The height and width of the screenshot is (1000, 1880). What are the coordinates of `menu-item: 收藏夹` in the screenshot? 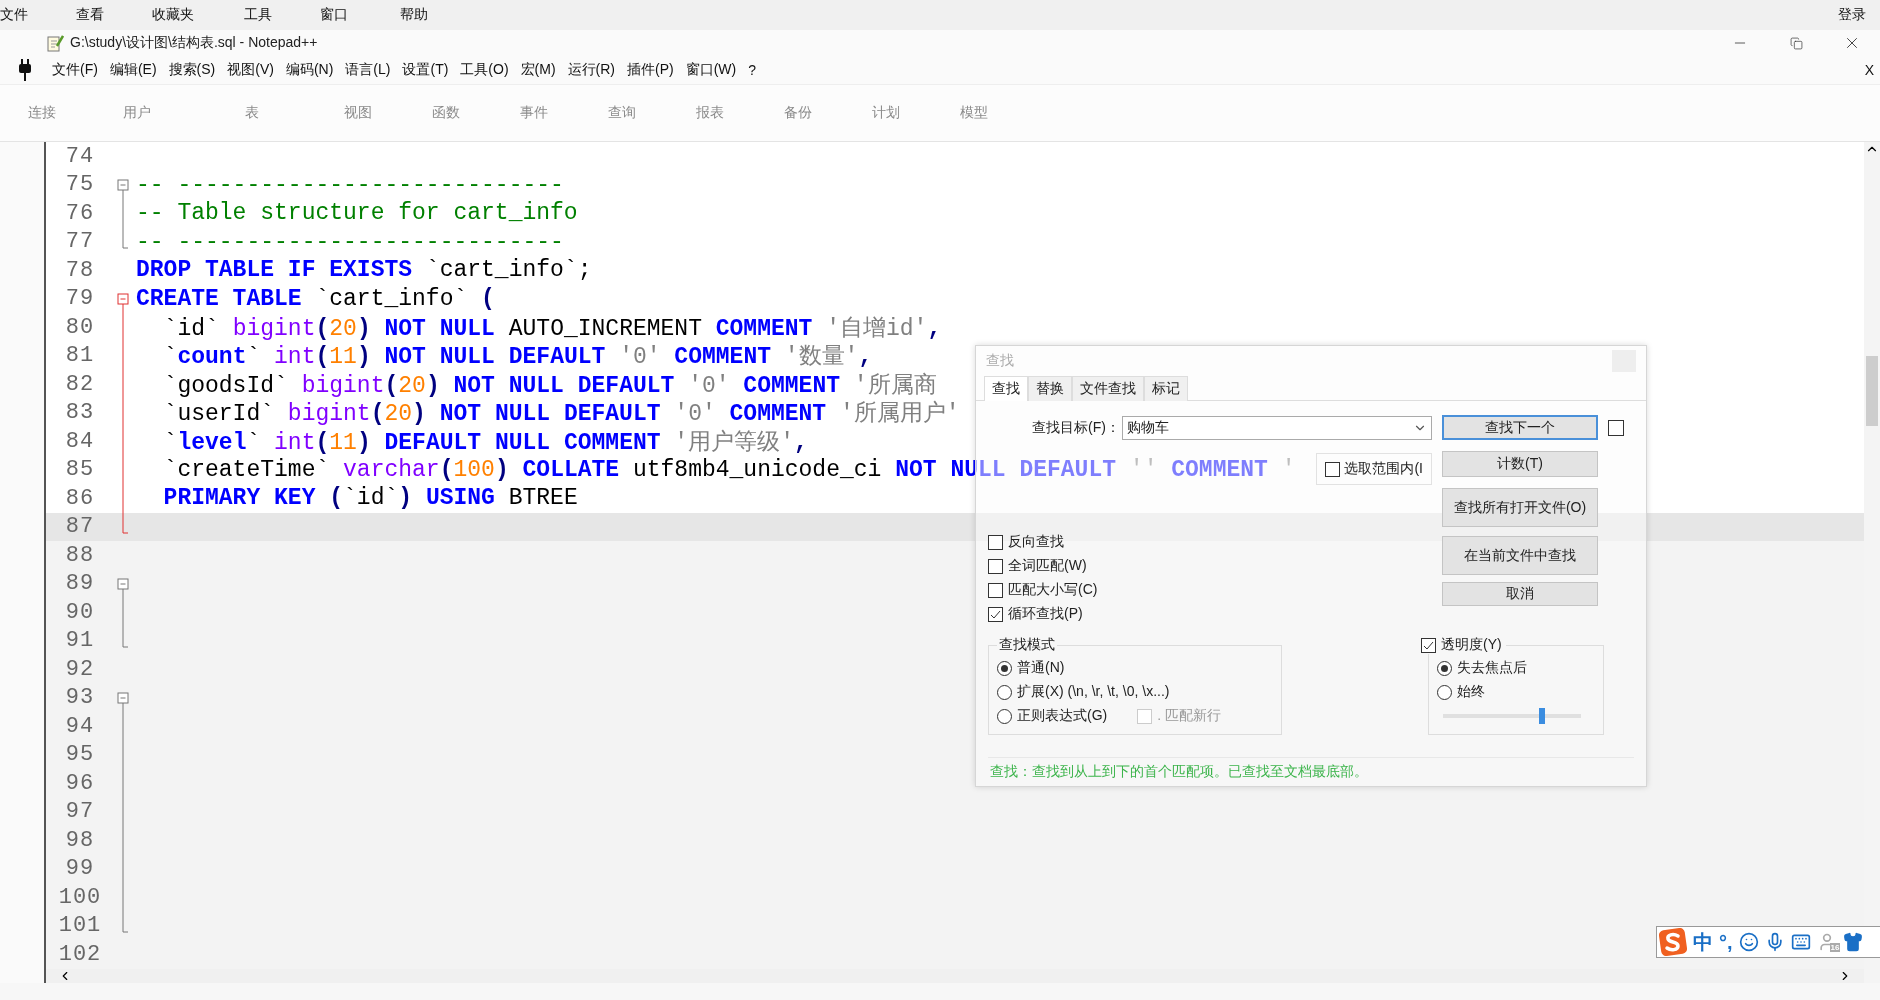 It's located at (173, 15).